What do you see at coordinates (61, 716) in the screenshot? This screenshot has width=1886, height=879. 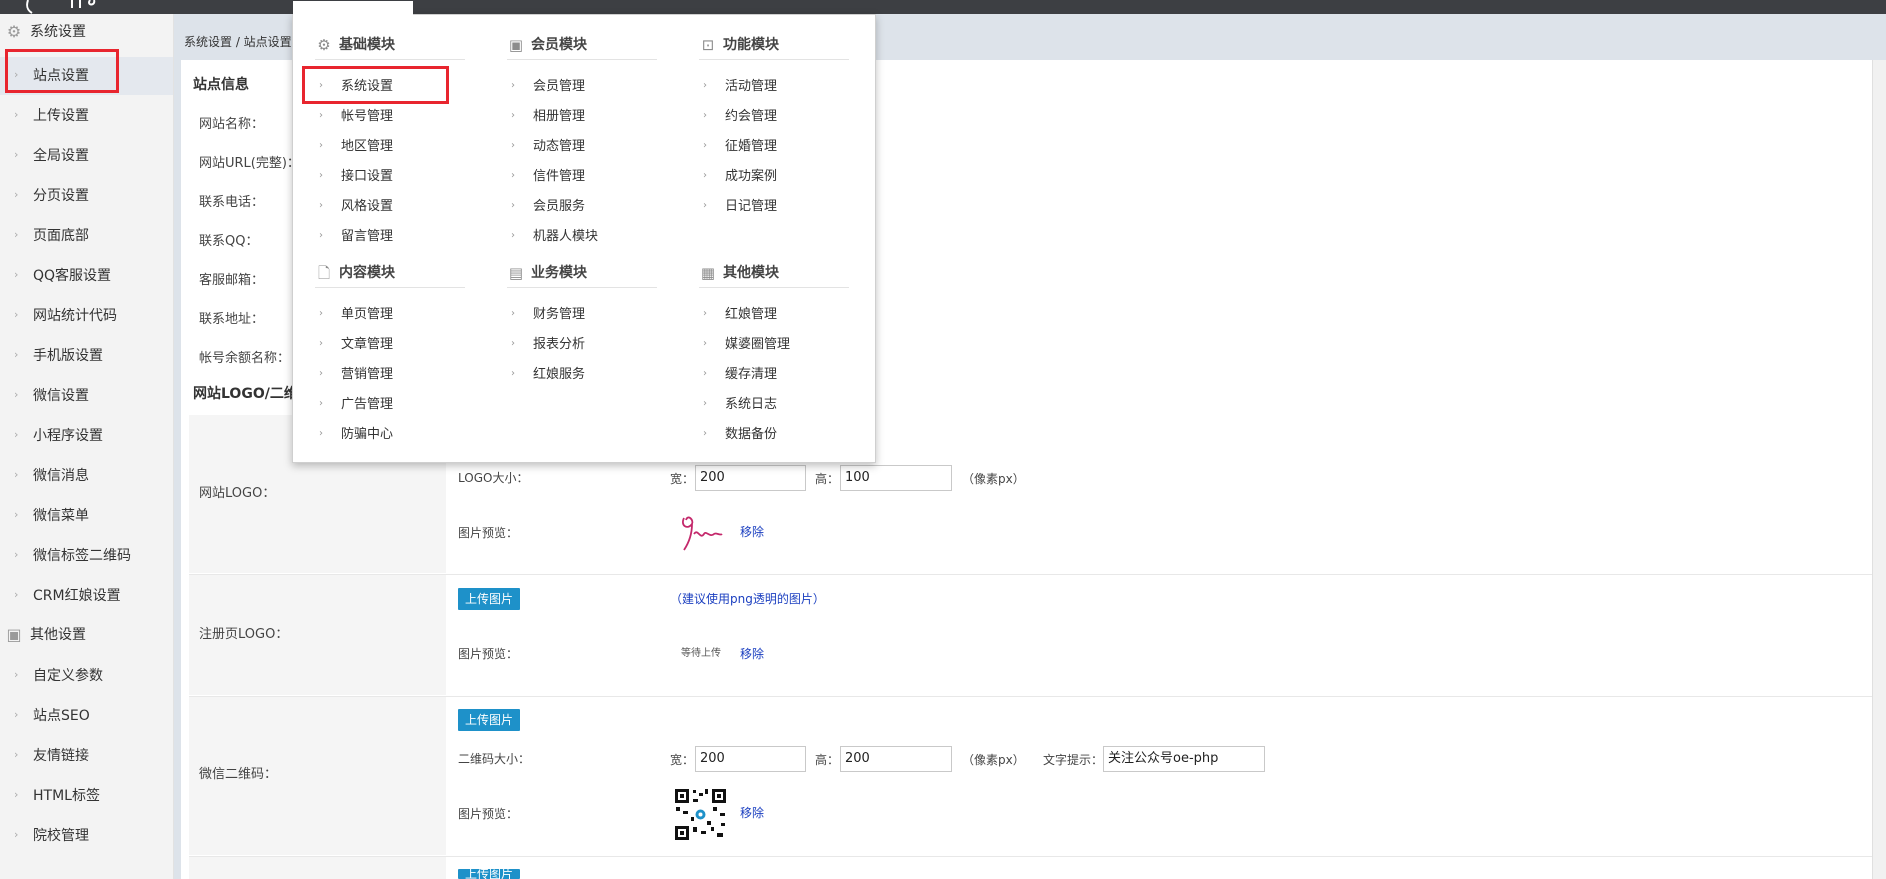 I see `sidebar-item-label: 站点SEO` at bounding box center [61, 716].